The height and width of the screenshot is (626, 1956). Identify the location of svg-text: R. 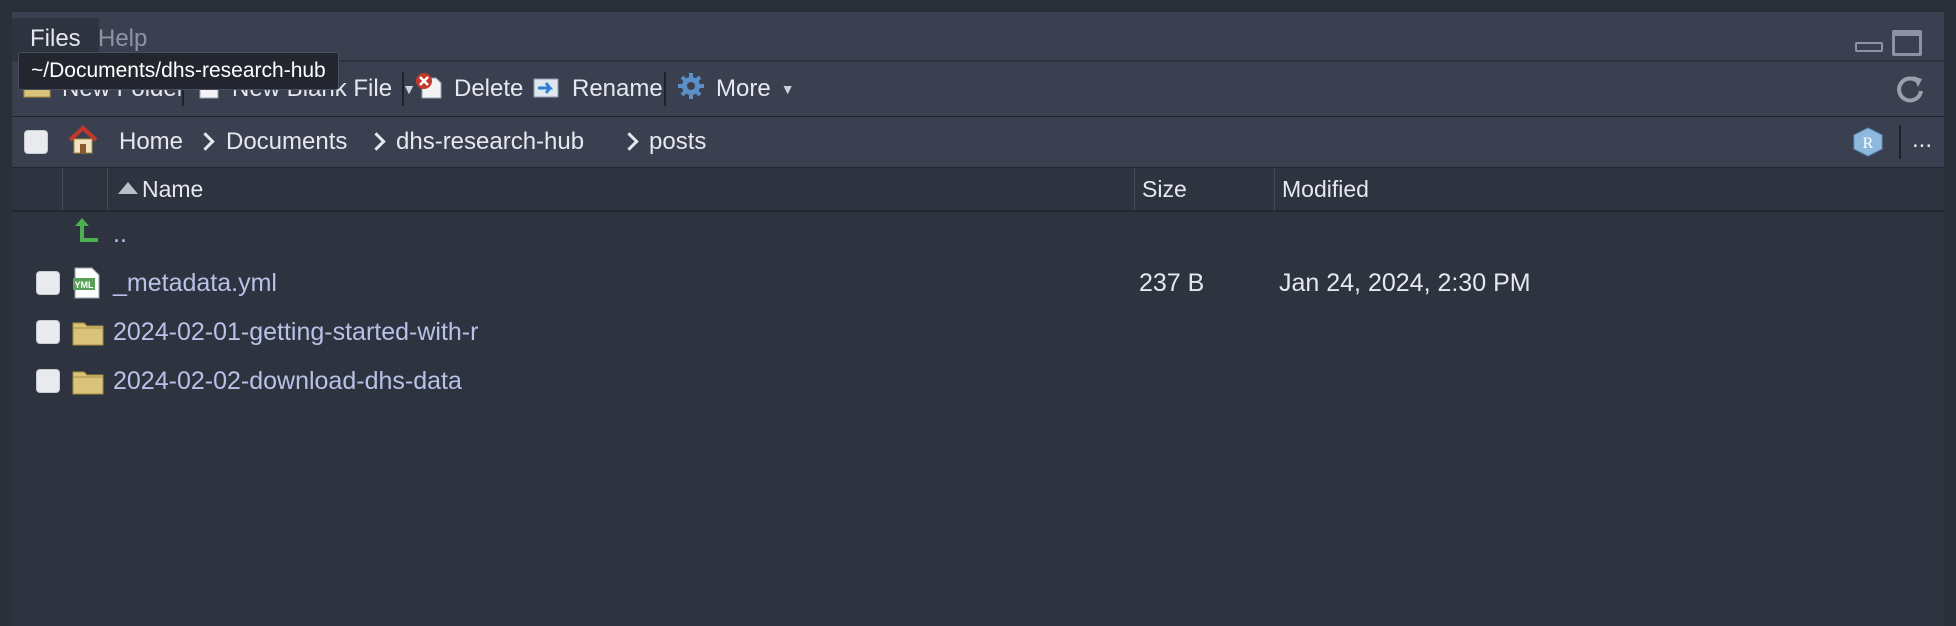
(1868, 143).